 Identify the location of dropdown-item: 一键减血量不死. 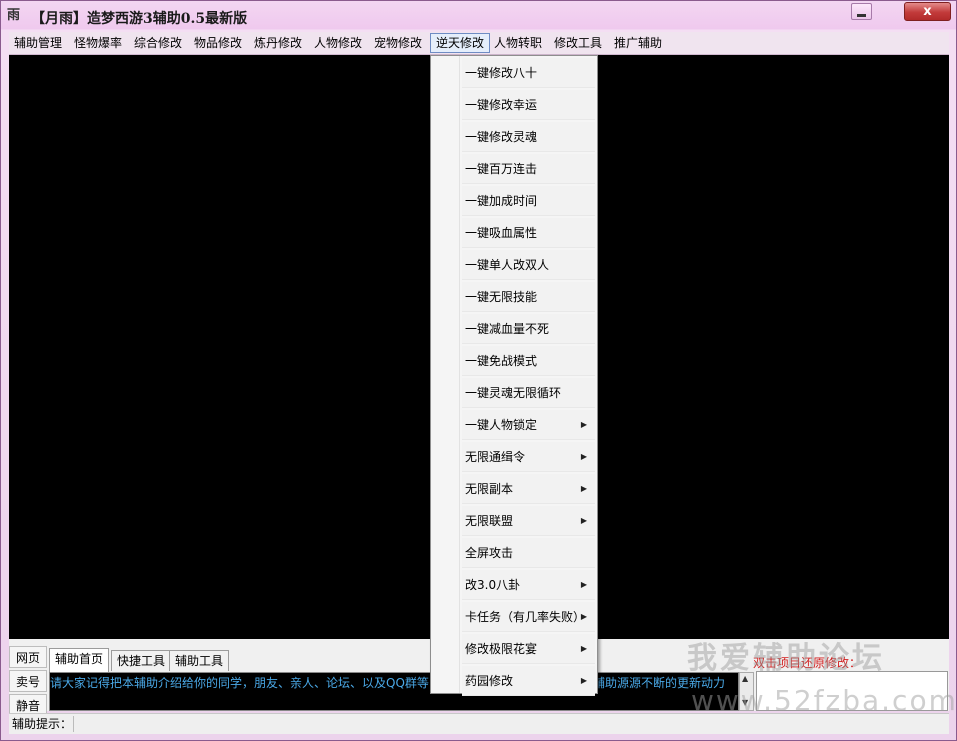
(528, 329).